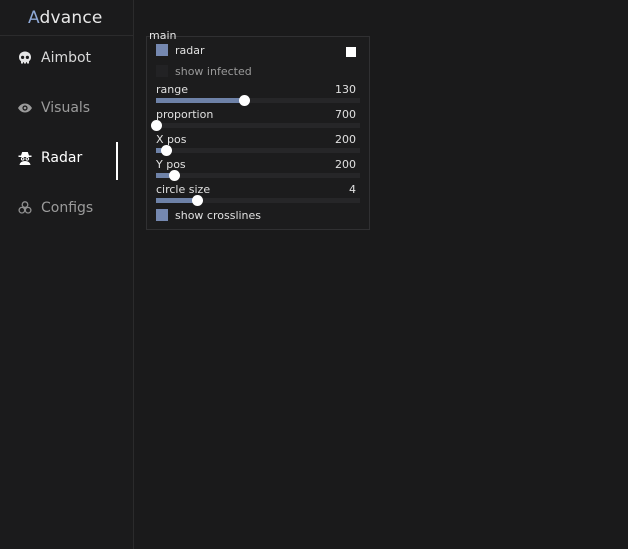  What do you see at coordinates (197, 200) in the screenshot?
I see `circle-size-slider-handle` at bounding box center [197, 200].